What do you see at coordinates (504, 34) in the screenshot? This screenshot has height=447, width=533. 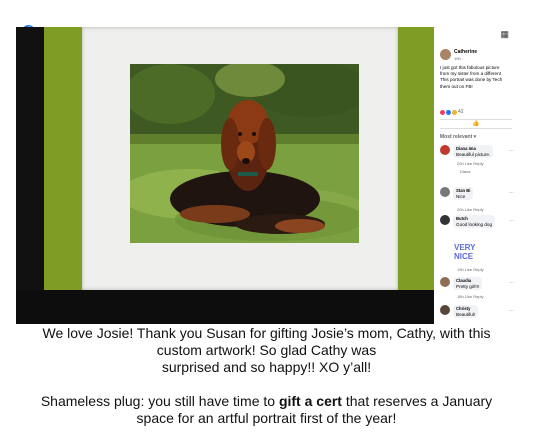 I see `menu-grid-icon: ▦` at bounding box center [504, 34].